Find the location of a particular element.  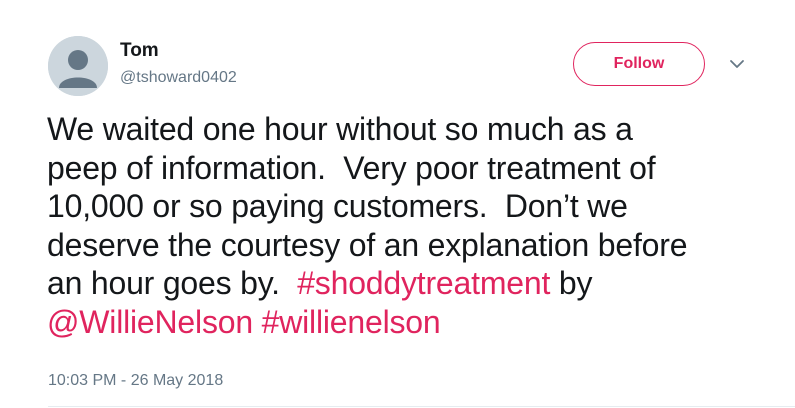

hashtag-link-shoddytreatment: #shoddytreatment is located at coordinates (423, 283).